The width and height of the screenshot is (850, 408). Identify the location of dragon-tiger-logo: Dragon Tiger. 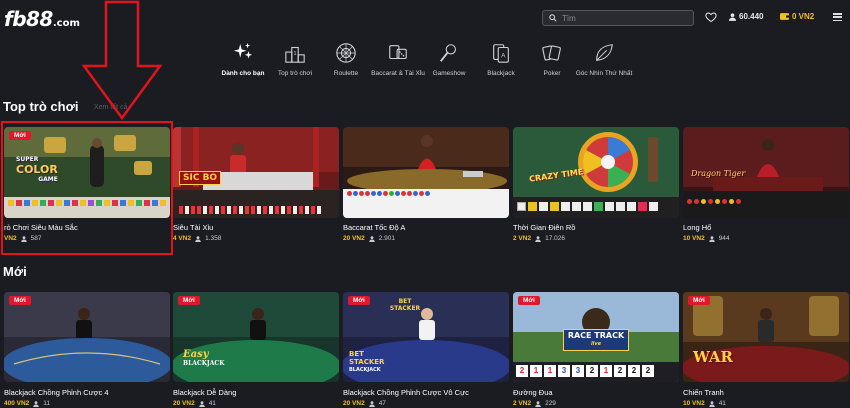
(718, 173).